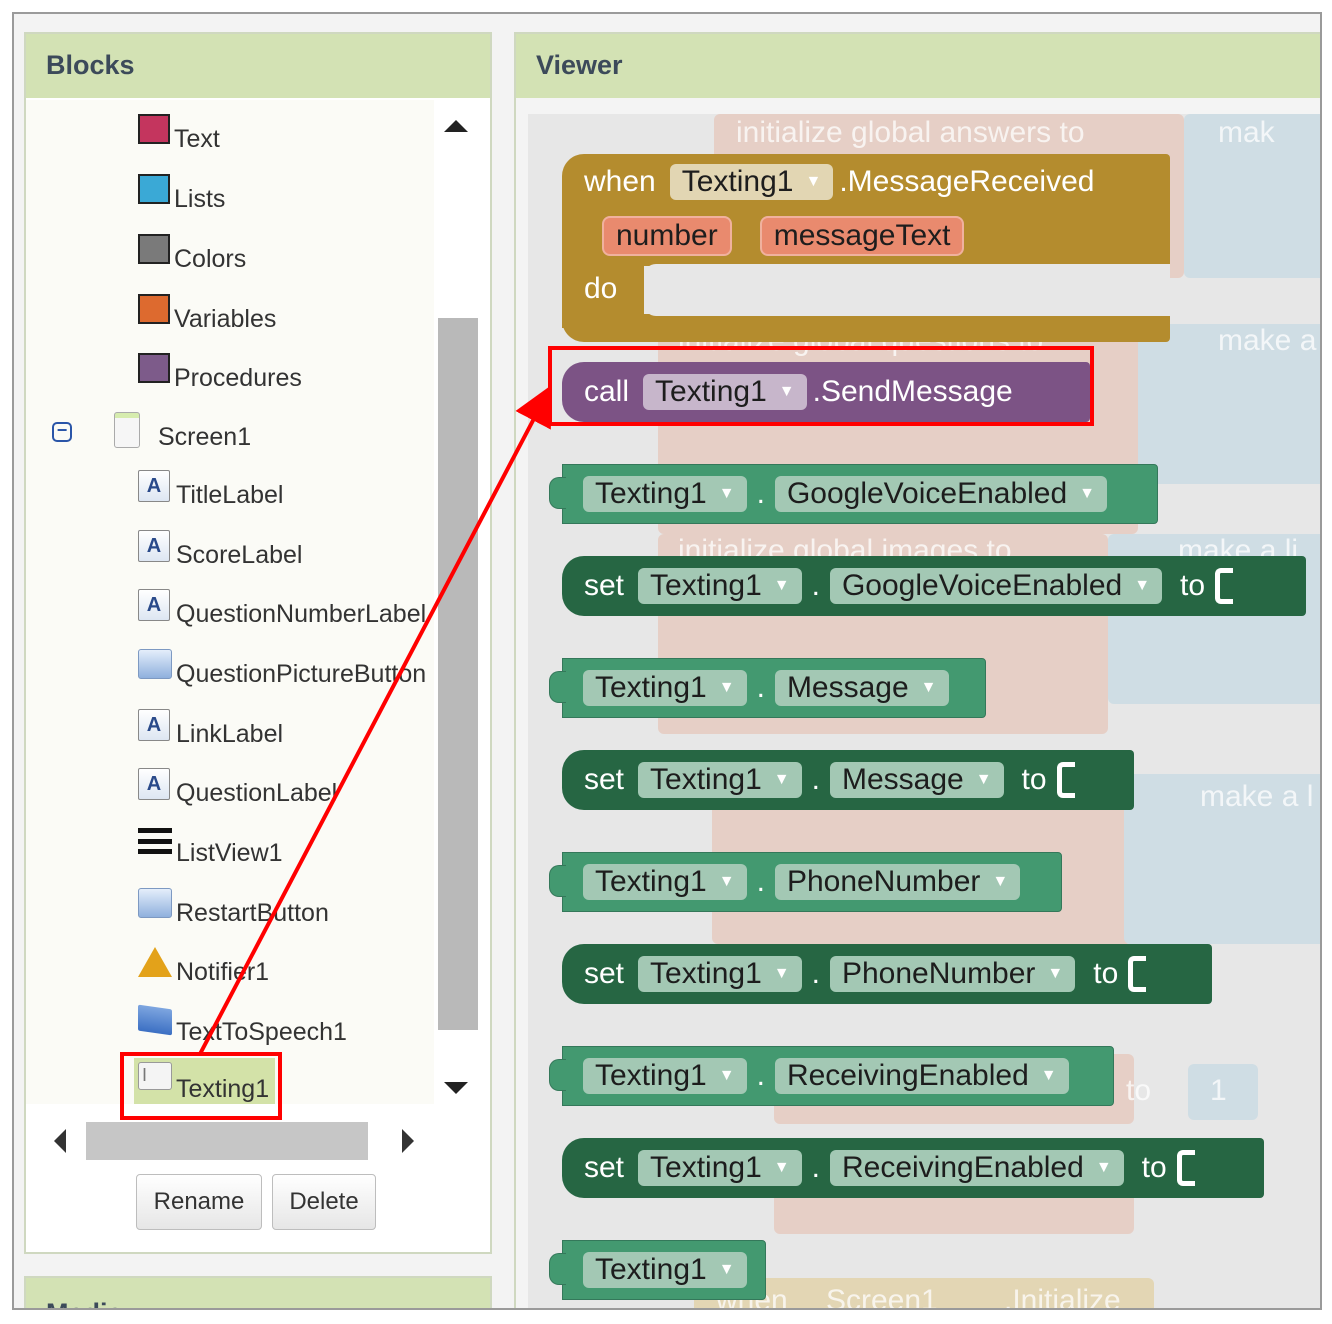  Describe the element at coordinates (258, 66) in the screenshot. I see `blocks-header: Blocks` at that location.